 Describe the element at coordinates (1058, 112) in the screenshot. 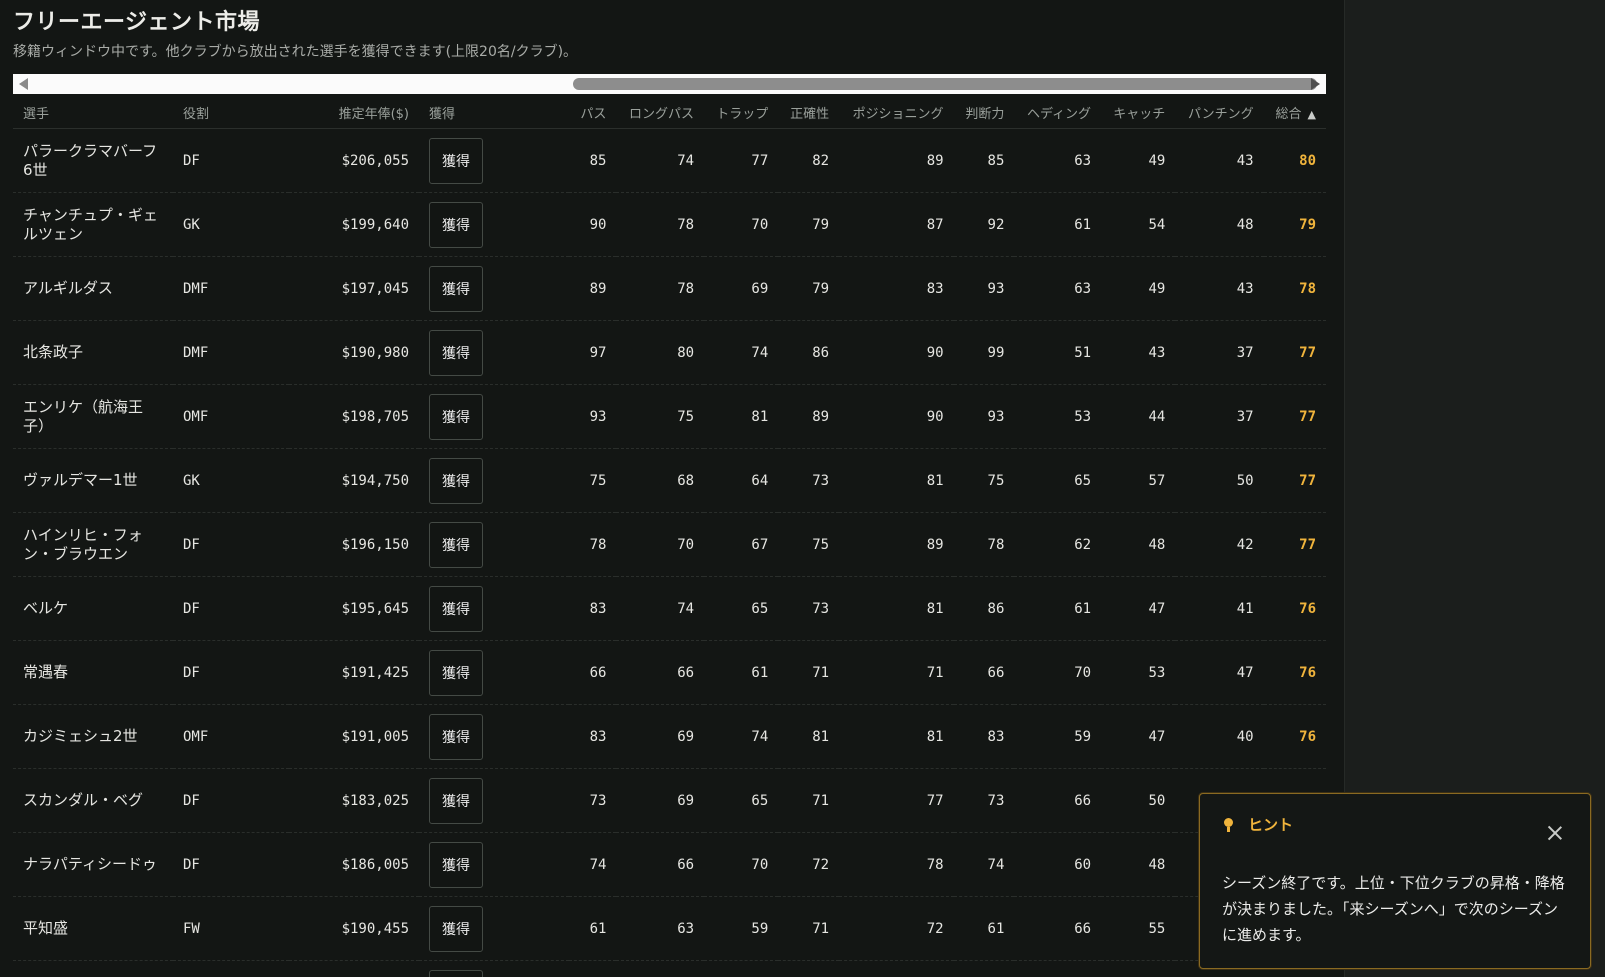

I see `col-header-heading: ヘディング` at that location.